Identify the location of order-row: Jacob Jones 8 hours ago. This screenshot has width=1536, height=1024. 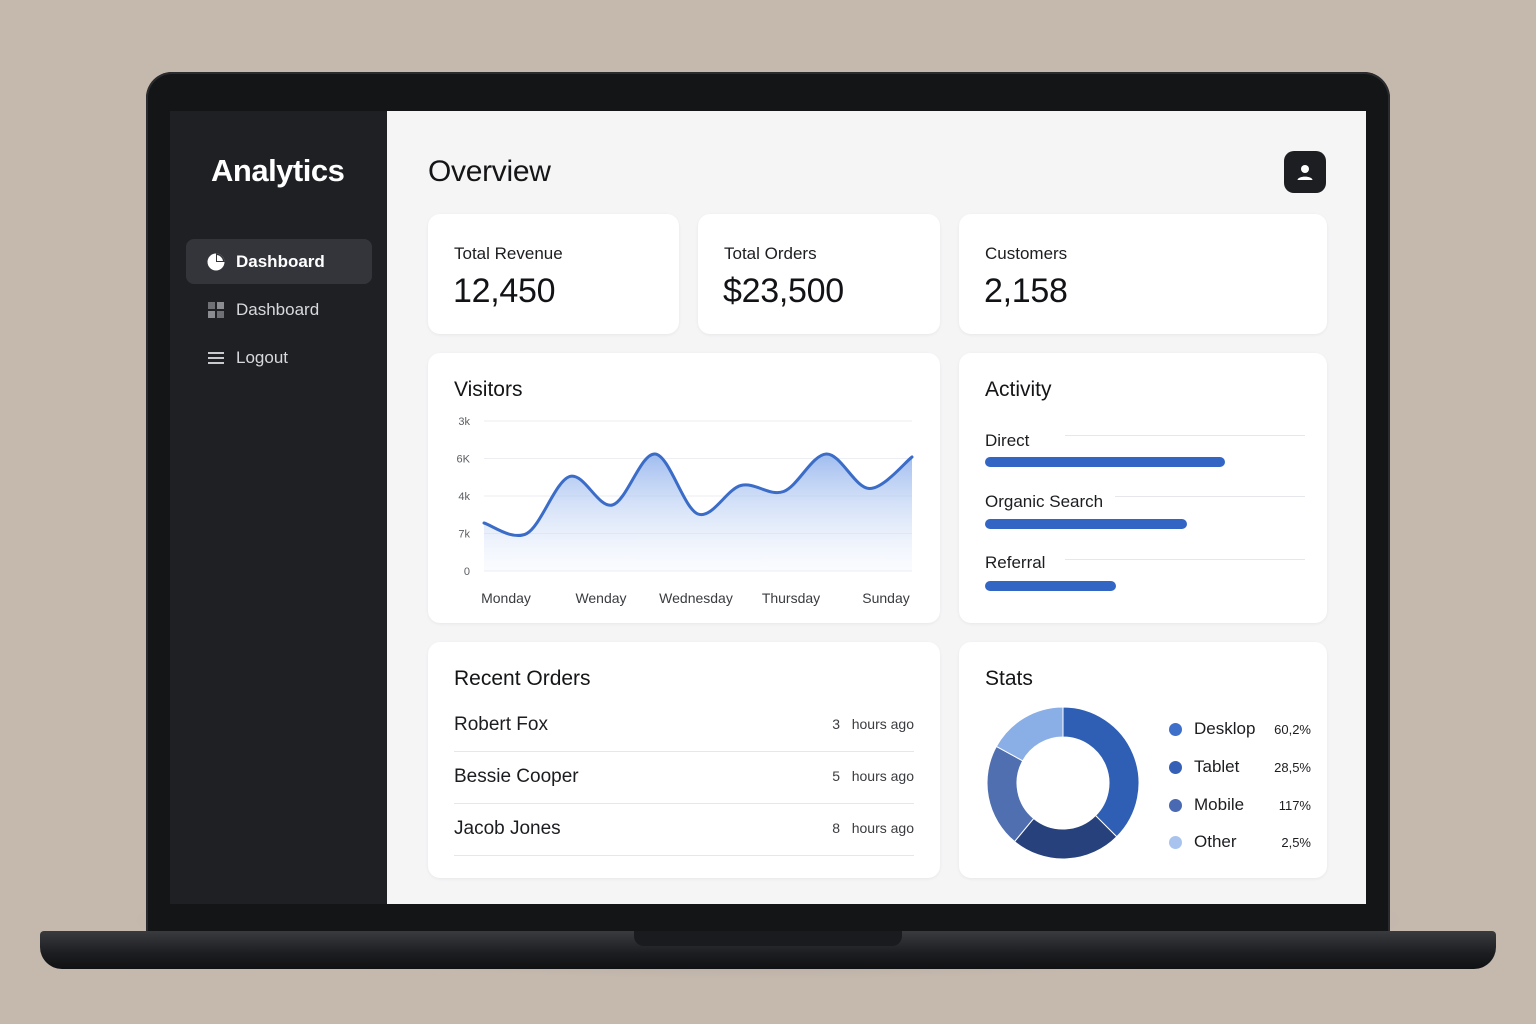
(684, 830).